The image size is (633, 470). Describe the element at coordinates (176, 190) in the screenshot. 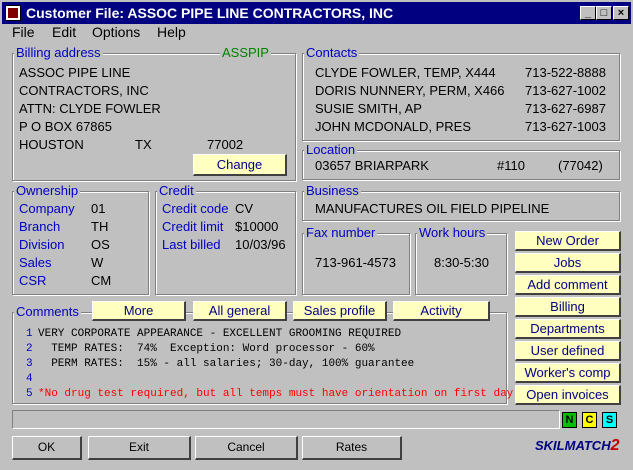

I see `credit-label: Credit` at that location.